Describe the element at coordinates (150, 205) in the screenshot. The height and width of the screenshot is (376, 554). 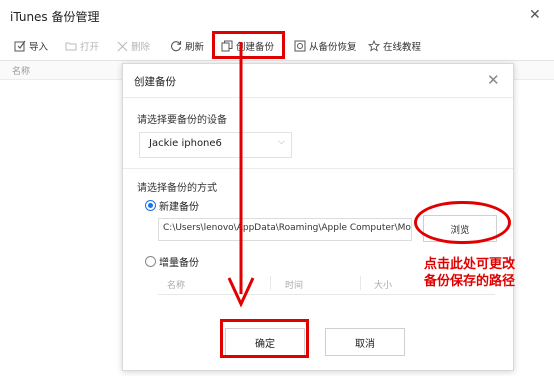
I see `radio-new-backup` at that location.